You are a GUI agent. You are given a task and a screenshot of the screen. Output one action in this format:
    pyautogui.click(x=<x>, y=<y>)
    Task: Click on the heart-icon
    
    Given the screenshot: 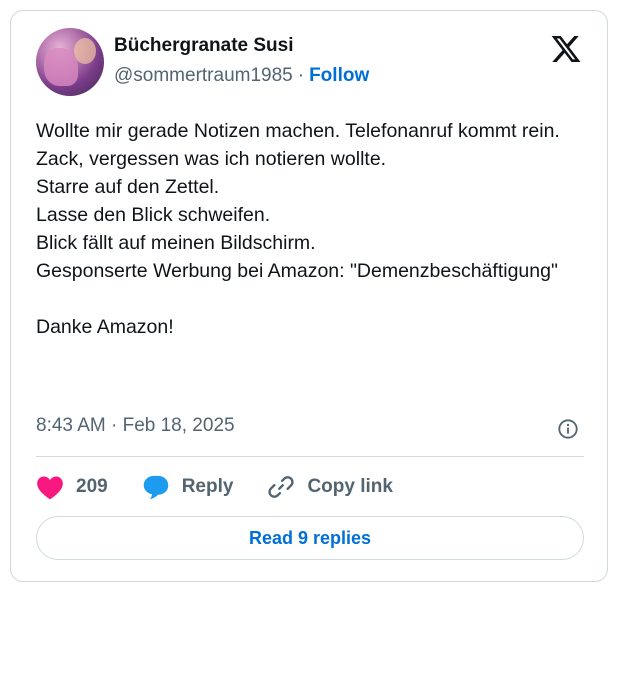 What is the action you would take?
    pyautogui.click(x=50, y=488)
    